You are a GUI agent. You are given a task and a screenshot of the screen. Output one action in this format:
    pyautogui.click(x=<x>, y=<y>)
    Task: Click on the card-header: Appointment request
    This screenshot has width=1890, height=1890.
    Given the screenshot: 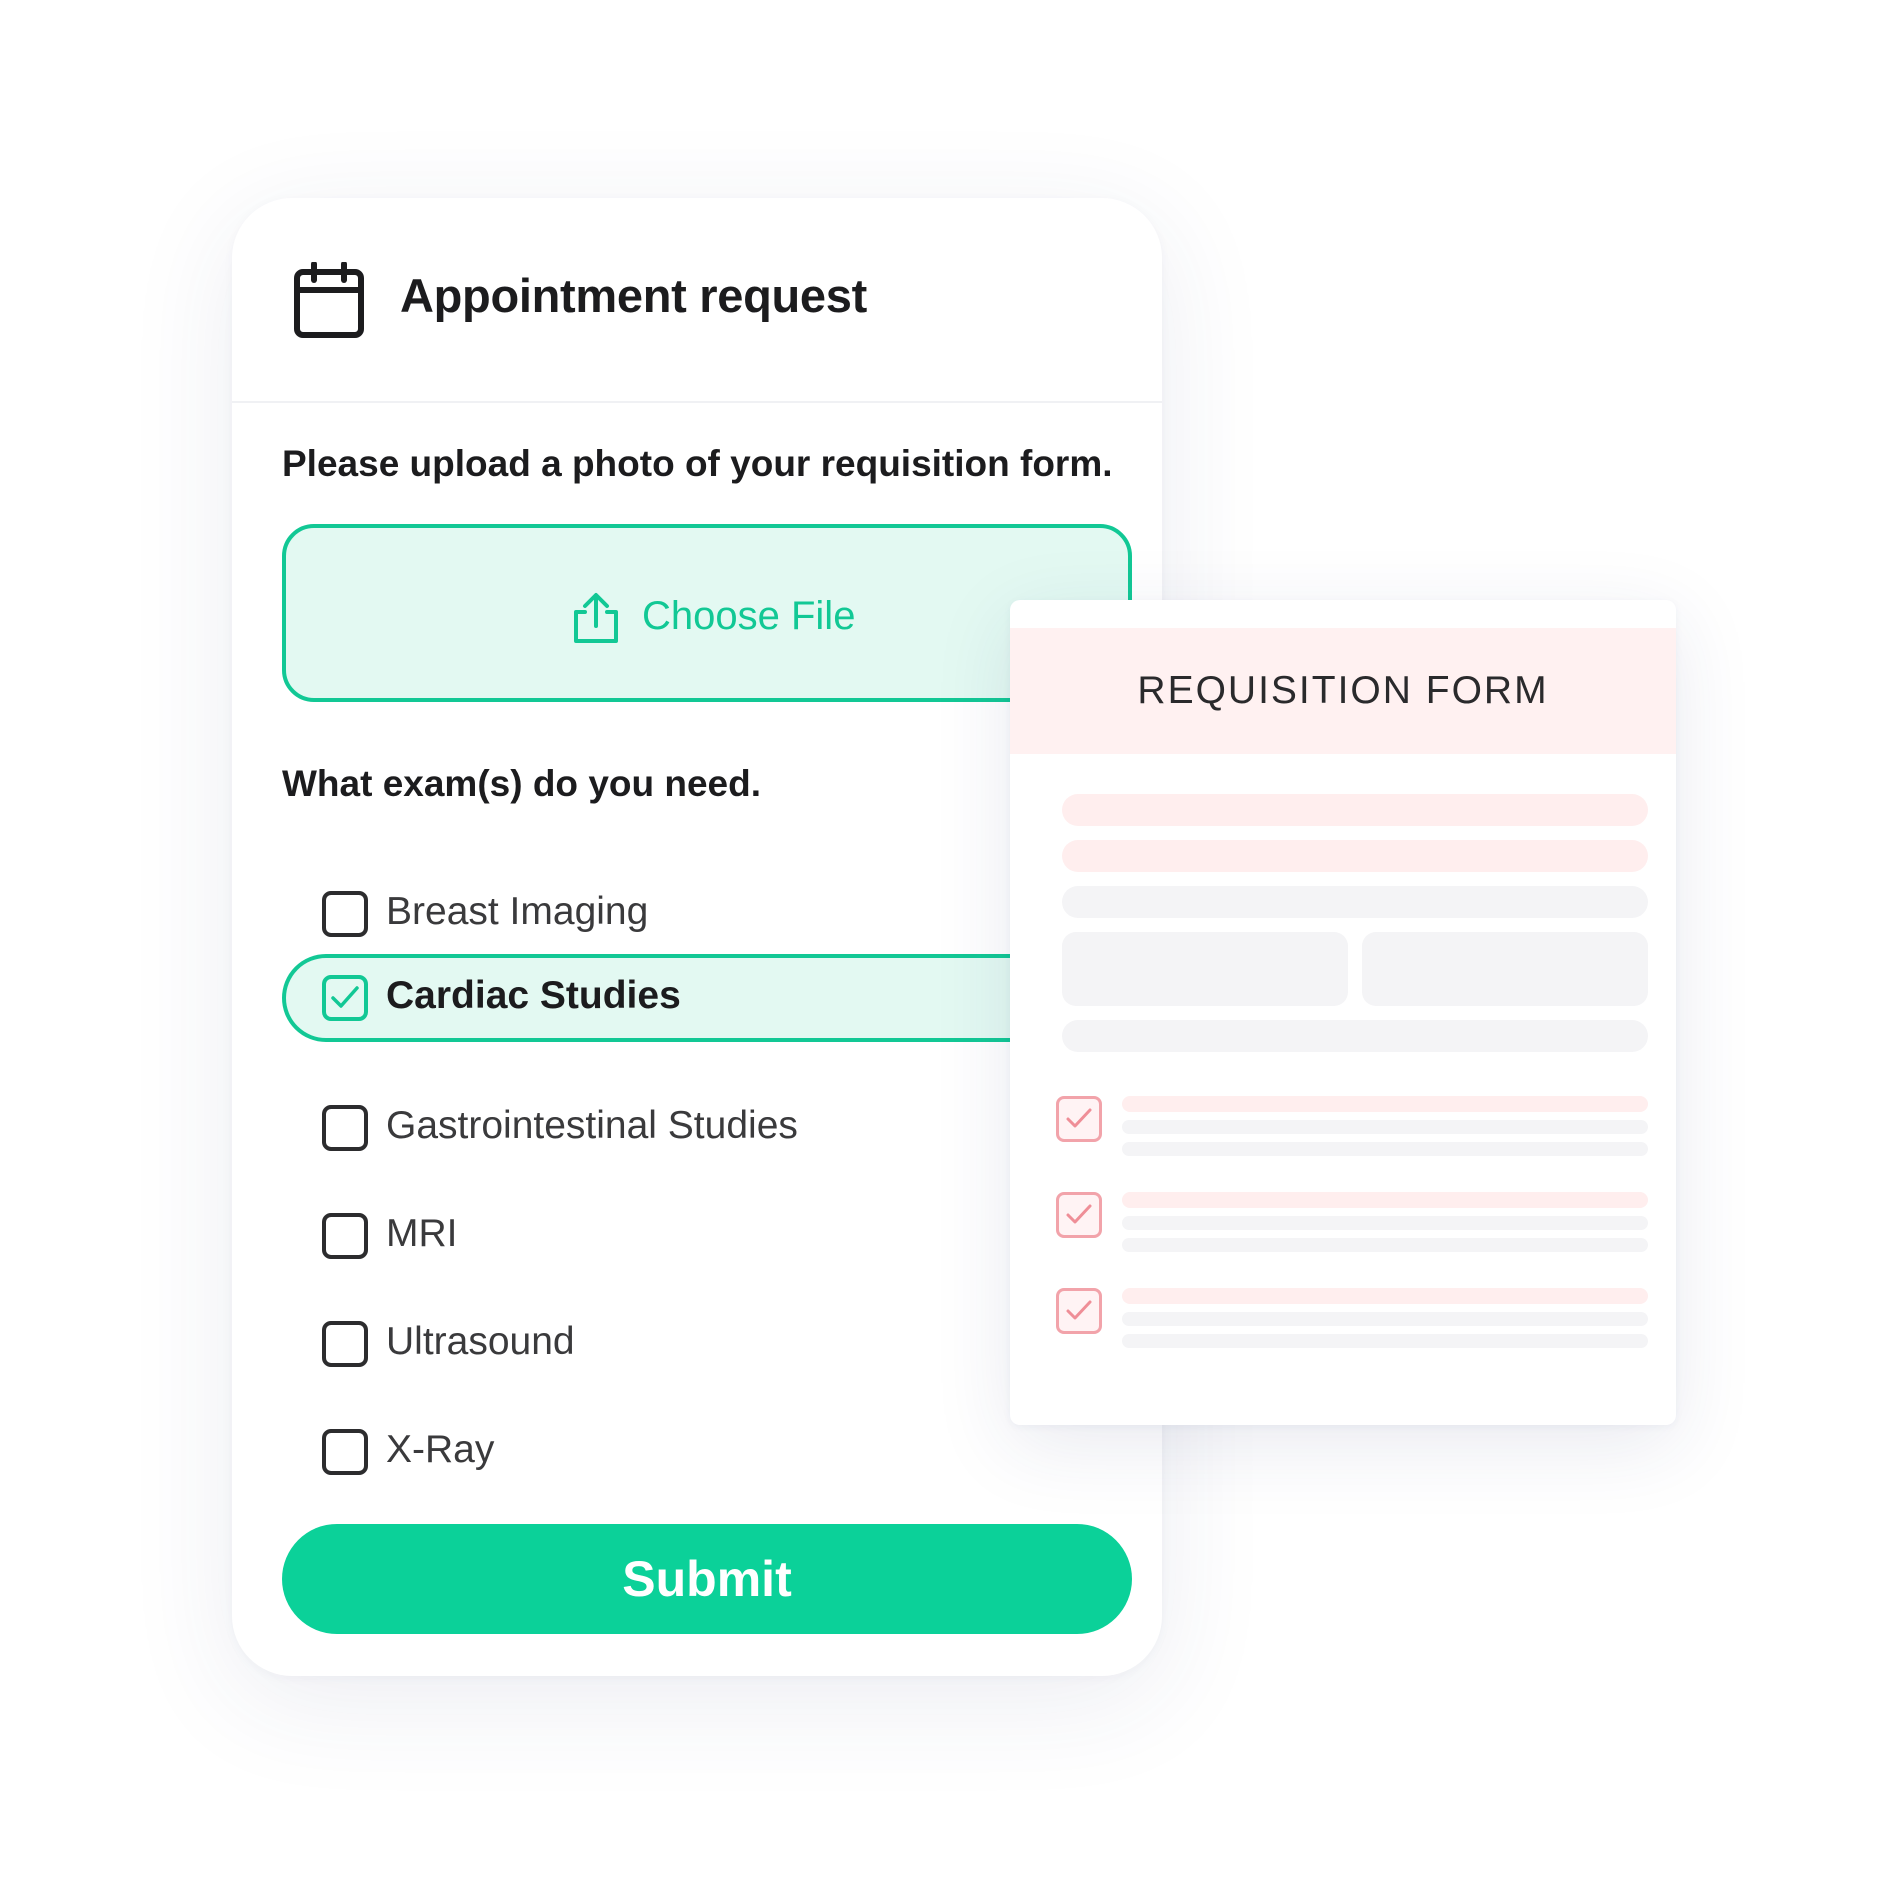 What is the action you would take?
    pyautogui.click(x=697, y=300)
    